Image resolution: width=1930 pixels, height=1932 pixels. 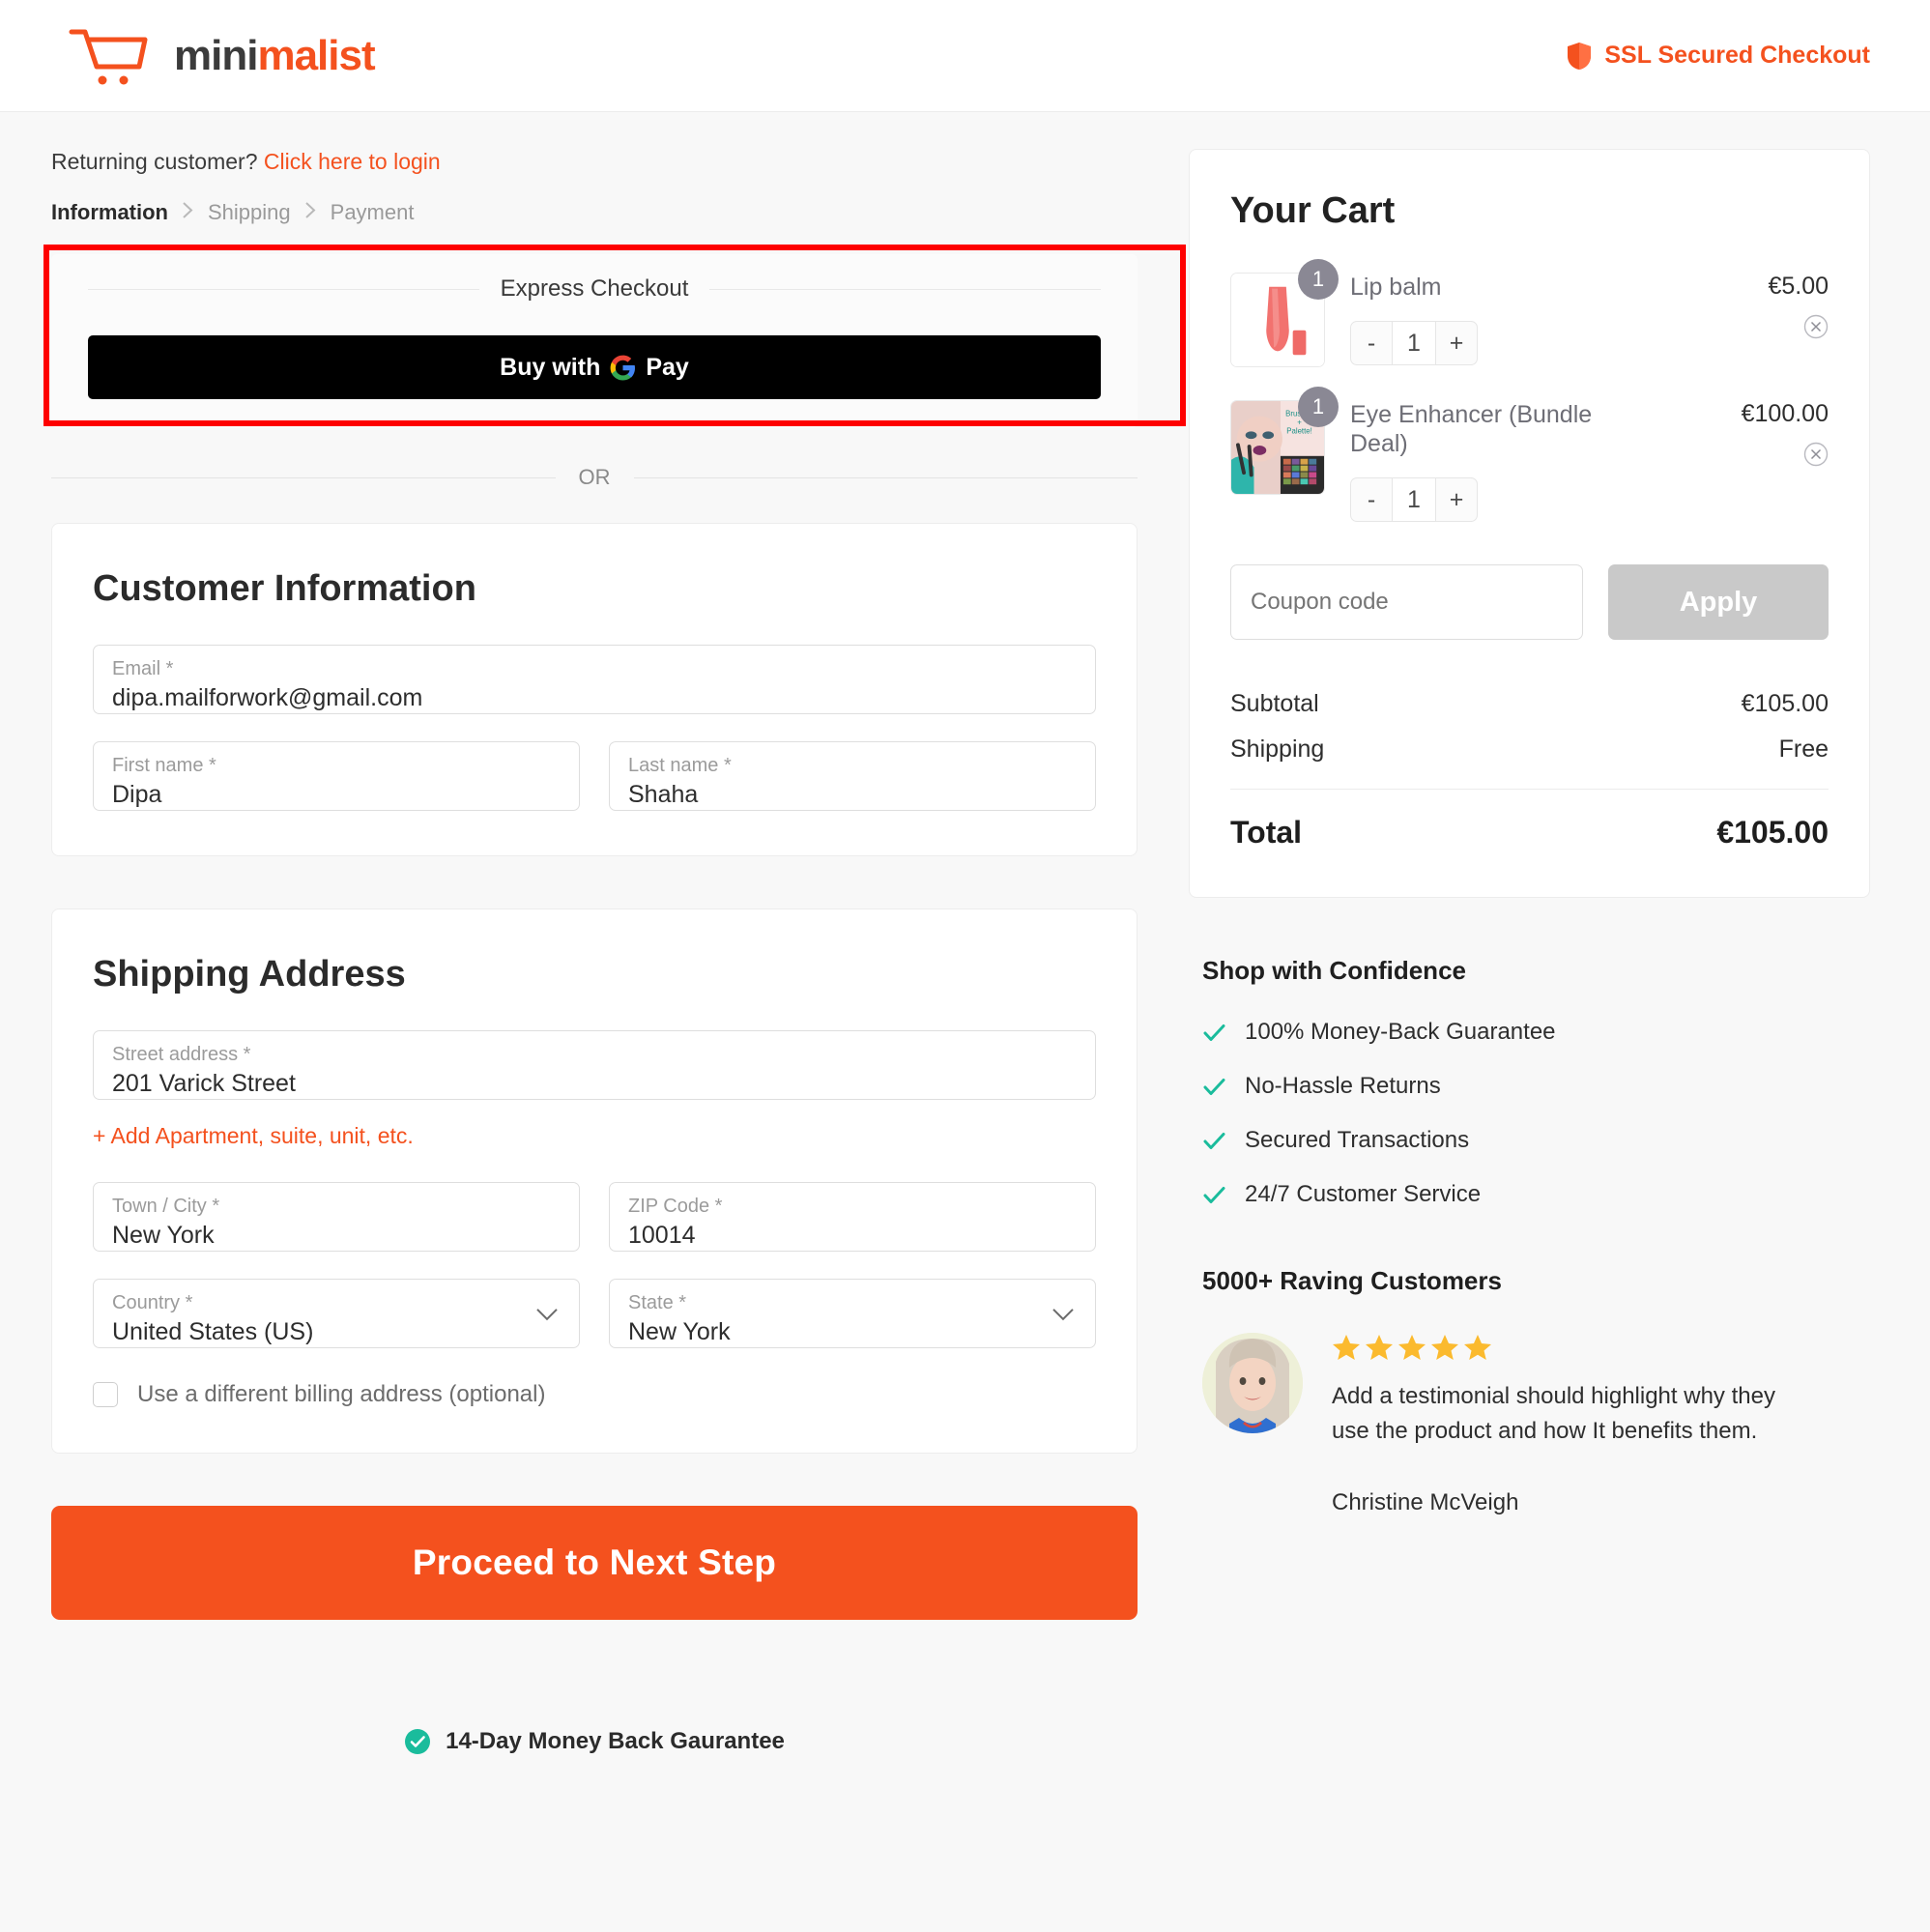 What do you see at coordinates (1803, 749) in the screenshot?
I see `shipping-value: Free` at bounding box center [1803, 749].